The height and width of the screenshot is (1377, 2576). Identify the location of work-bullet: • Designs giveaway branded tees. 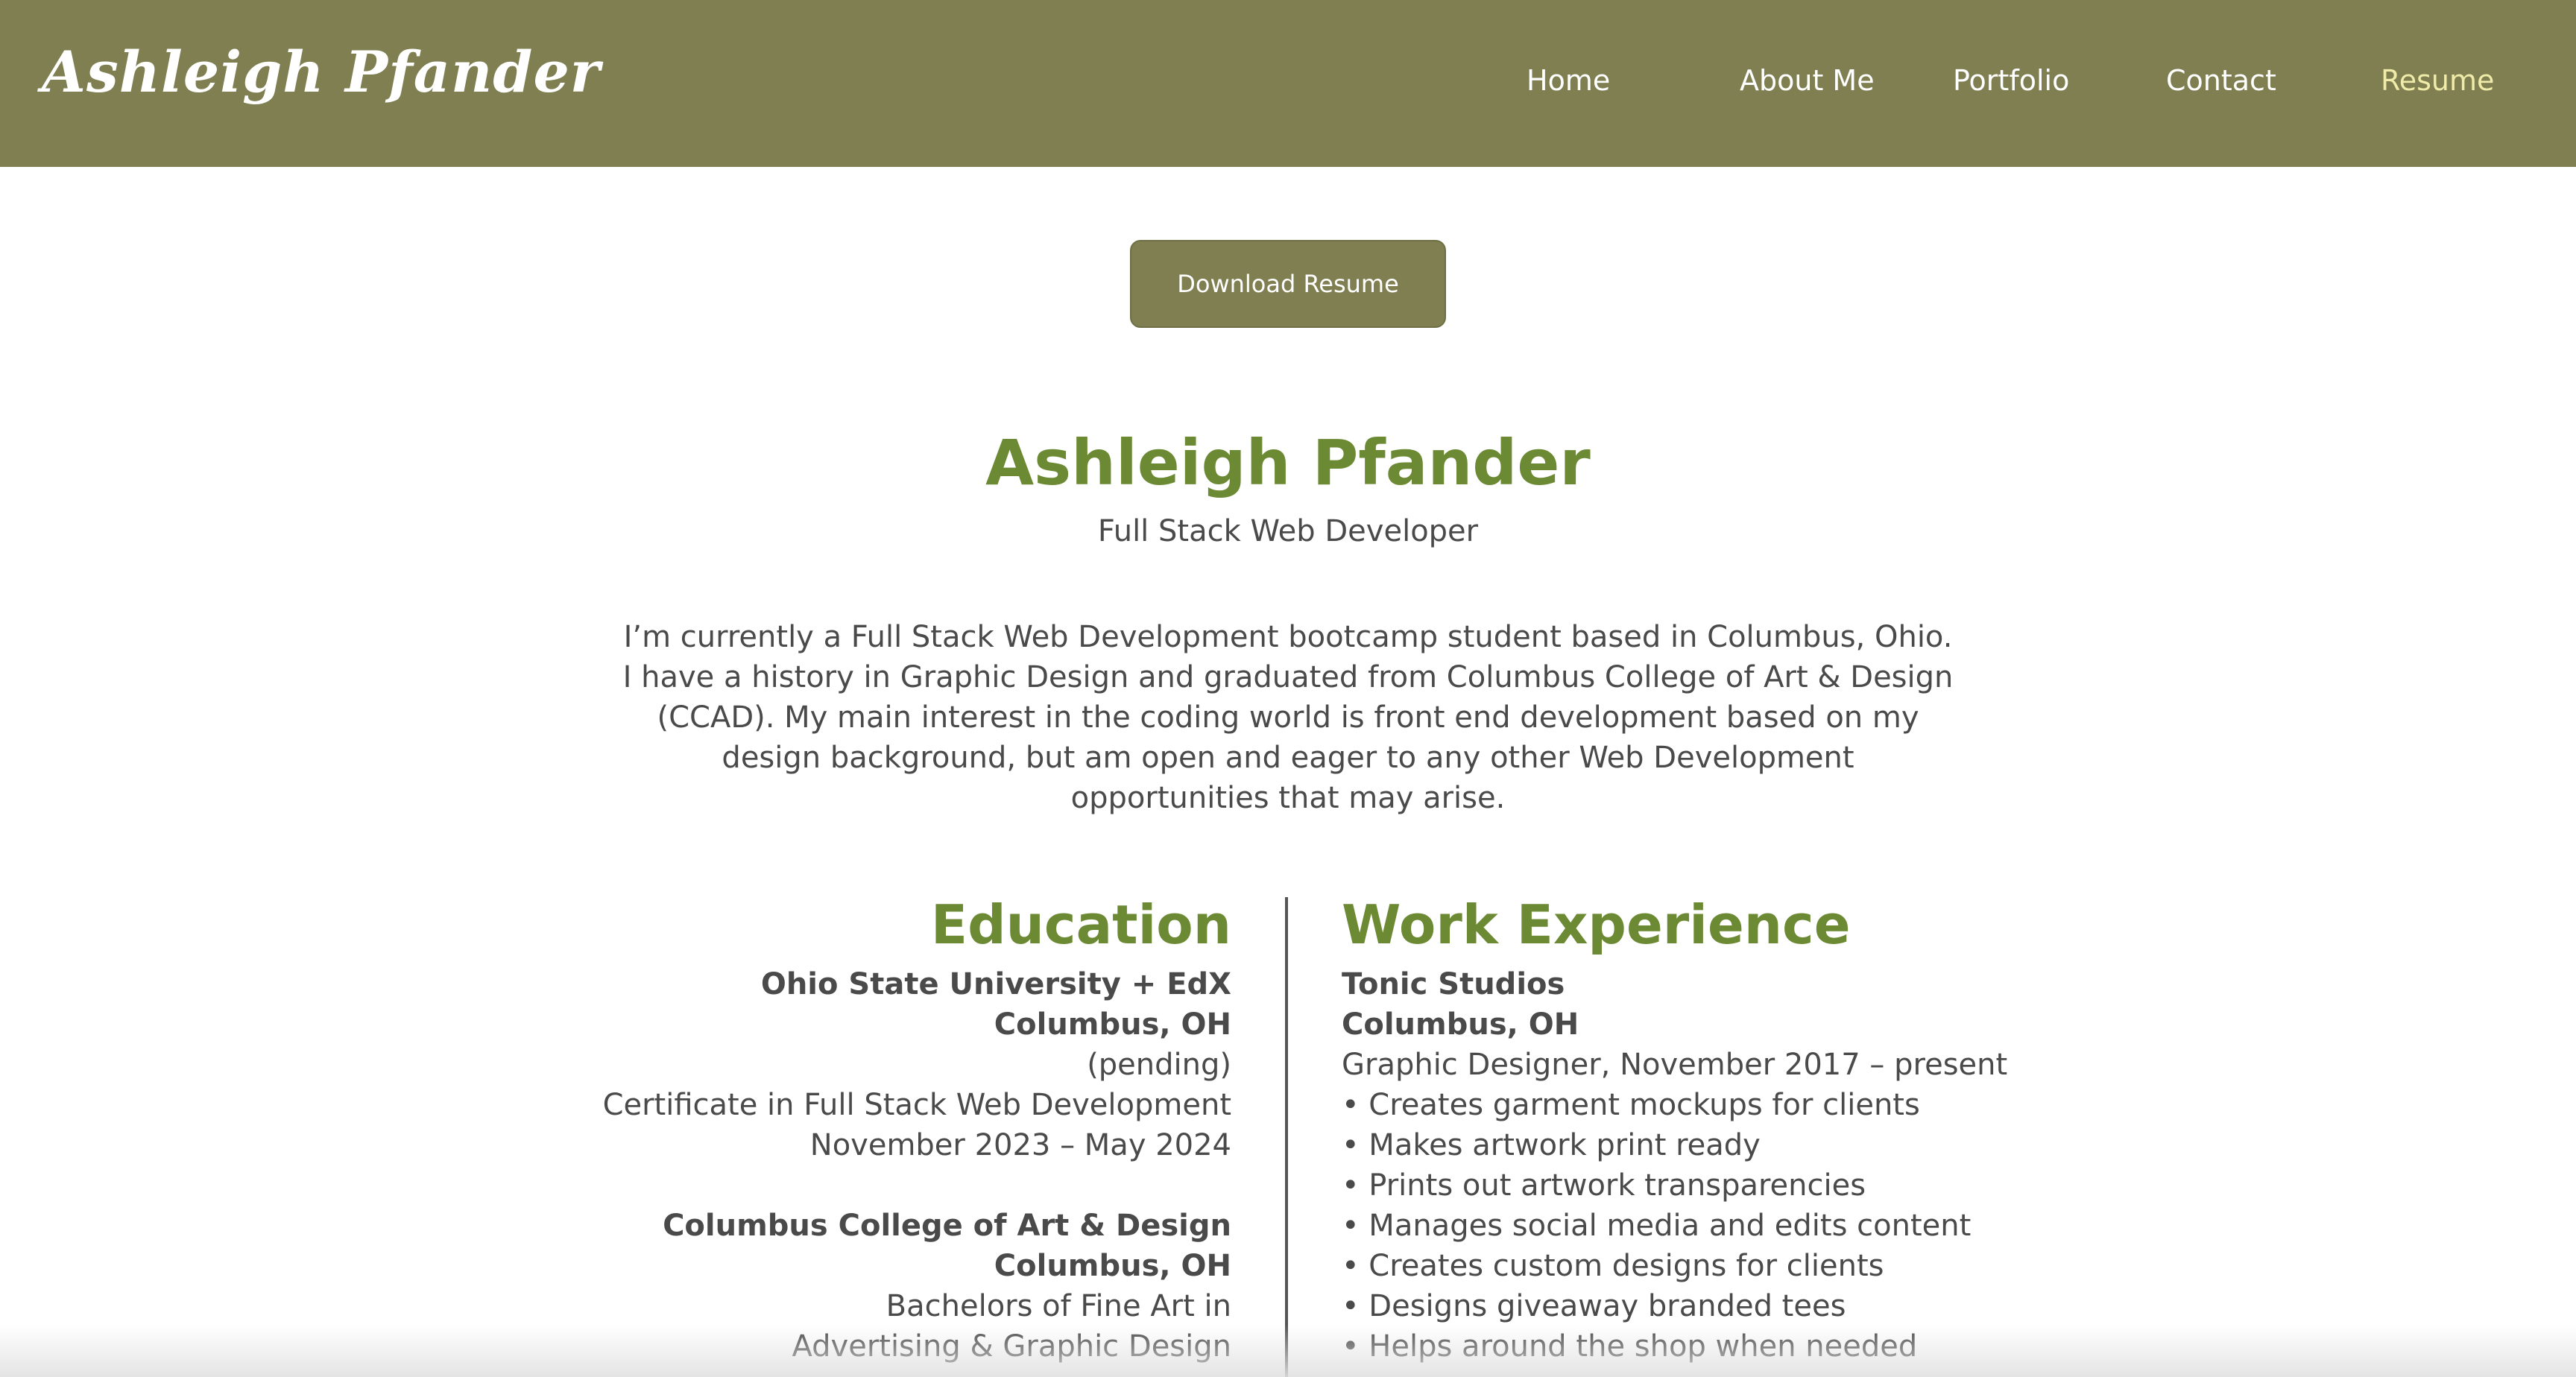
(1594, 1306).